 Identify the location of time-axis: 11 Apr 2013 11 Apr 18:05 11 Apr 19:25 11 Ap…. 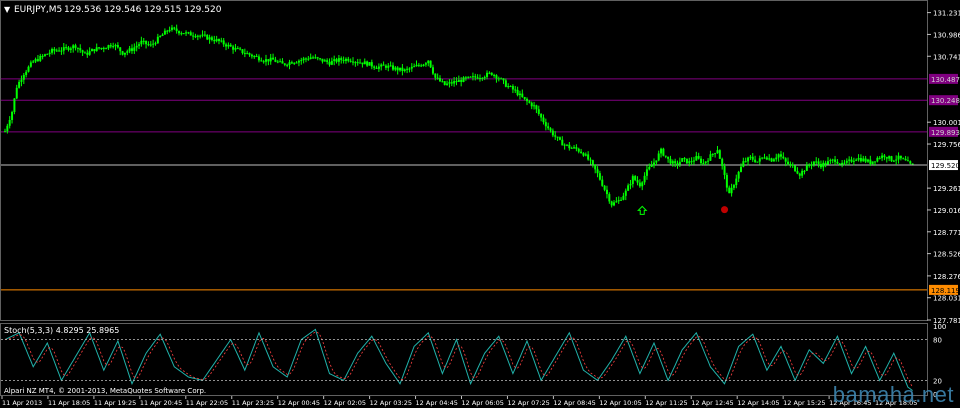
(459, 401).